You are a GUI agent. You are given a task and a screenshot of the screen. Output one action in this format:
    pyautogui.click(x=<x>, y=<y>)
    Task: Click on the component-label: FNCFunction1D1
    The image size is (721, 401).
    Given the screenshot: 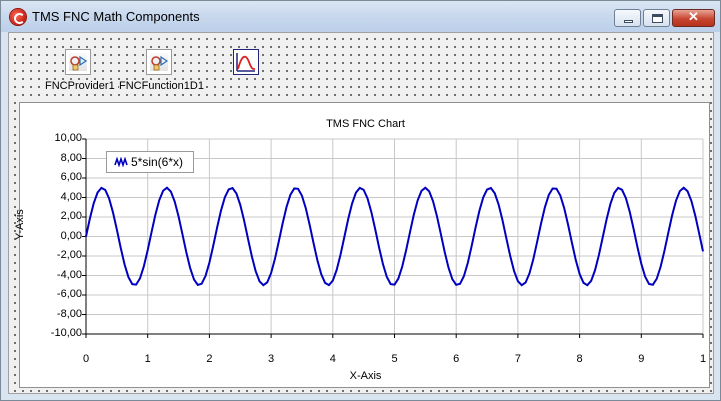 What is the action you would take?
    pyautogui.click(x=161, y=86)
    